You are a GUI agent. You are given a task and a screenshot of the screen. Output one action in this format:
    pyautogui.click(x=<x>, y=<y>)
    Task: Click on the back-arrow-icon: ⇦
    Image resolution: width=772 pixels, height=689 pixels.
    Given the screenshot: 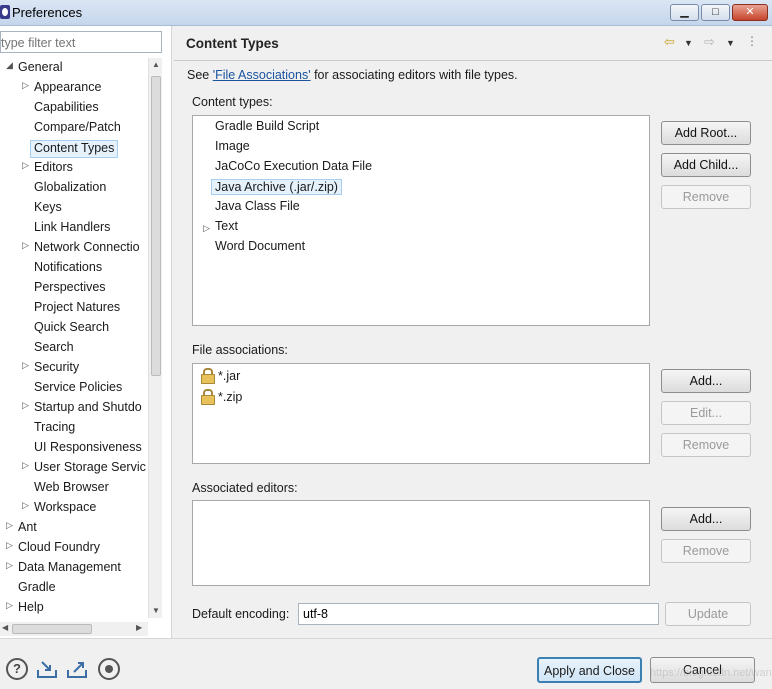 What is the action you would take?
    pyautogui.click(x=669, y=42)
    